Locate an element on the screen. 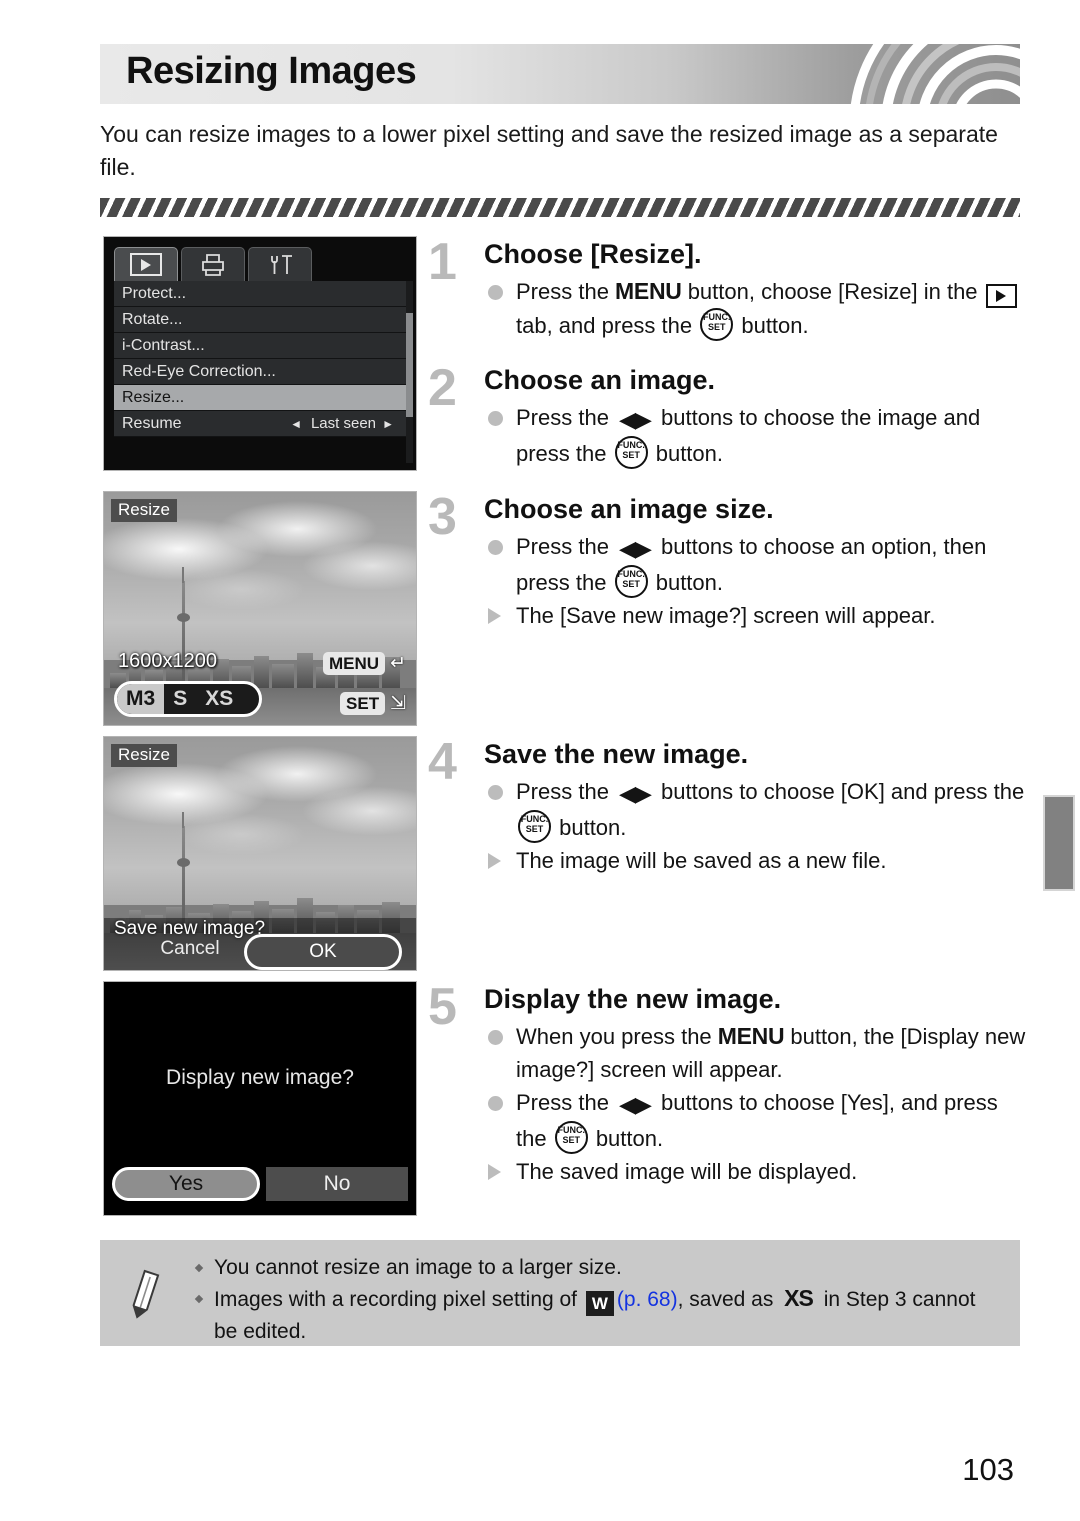 Image resolution: width=1080 pixels, height=1521 pixels. cn-tower is located at coordinates (183, 872).